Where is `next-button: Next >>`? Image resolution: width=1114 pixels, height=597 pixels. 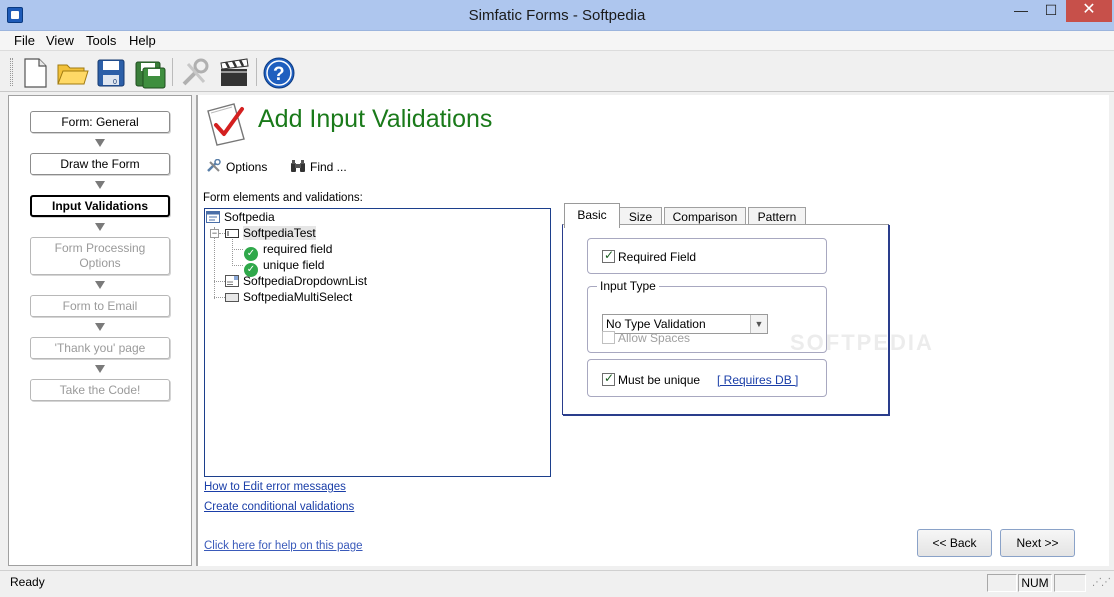
next-button: Next >> is located at coordinates (1037, 543).